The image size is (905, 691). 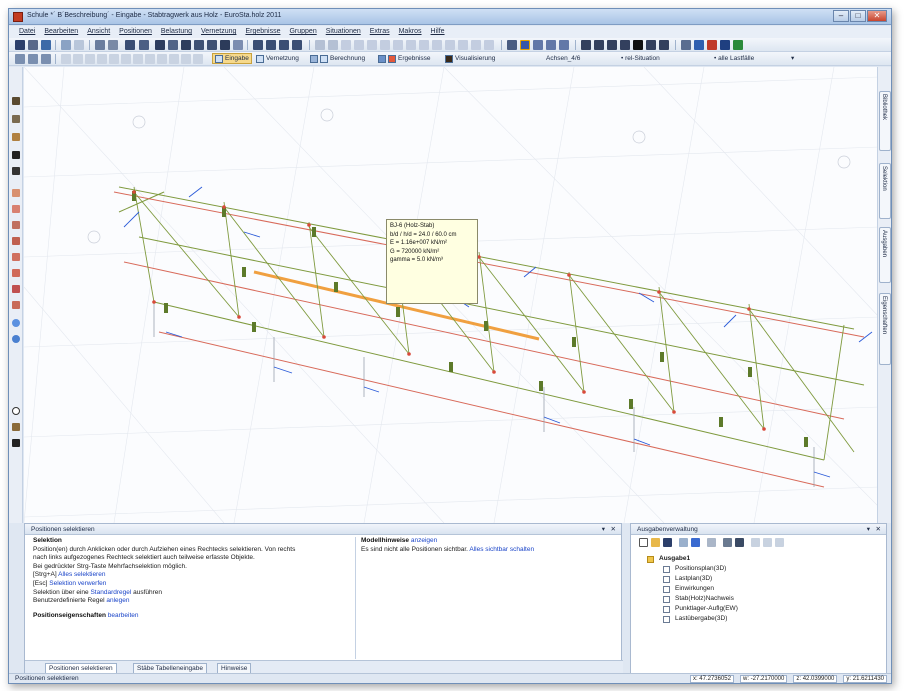 What do you see at coordinates (450, 45) in the screenshot?
I see `draw-tool-11-icon` at bounding box center [450, 45].